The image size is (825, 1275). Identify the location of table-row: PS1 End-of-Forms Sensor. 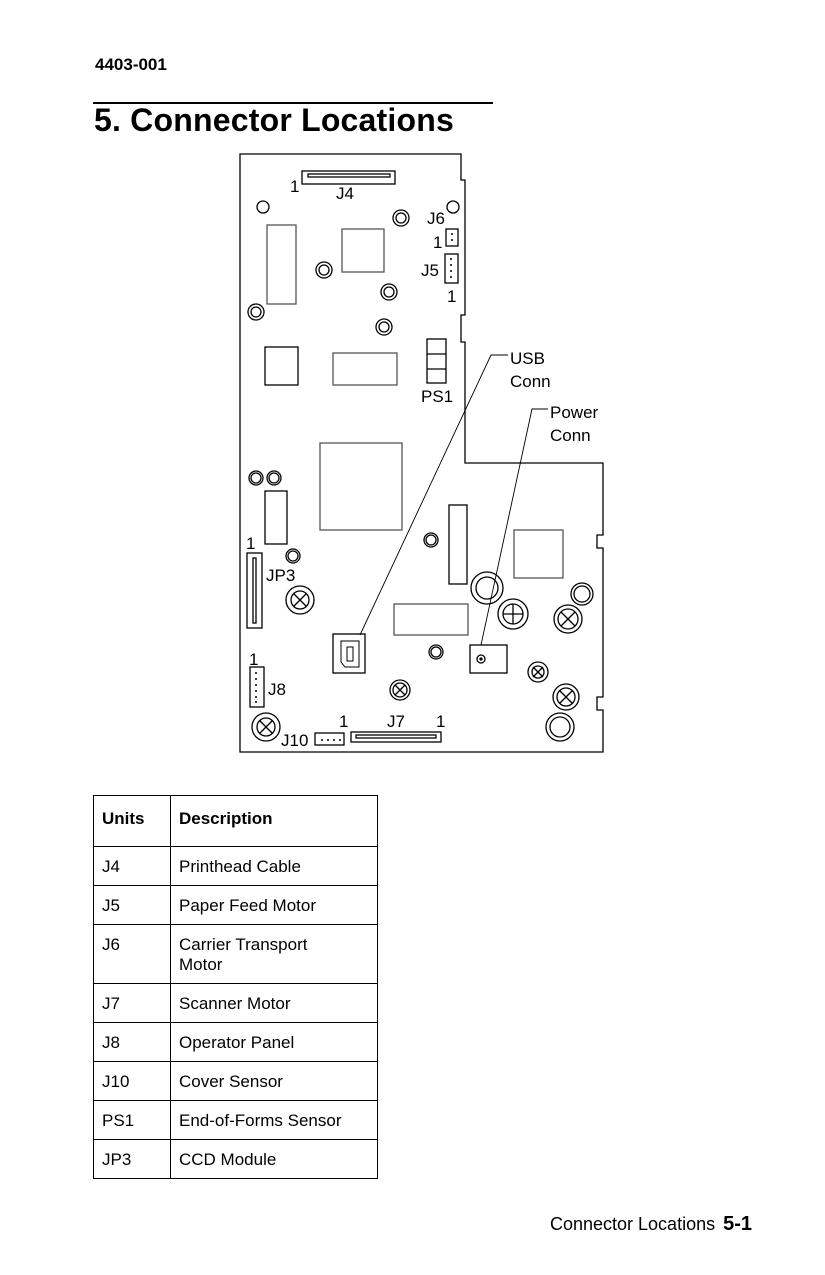
(235, 1120).